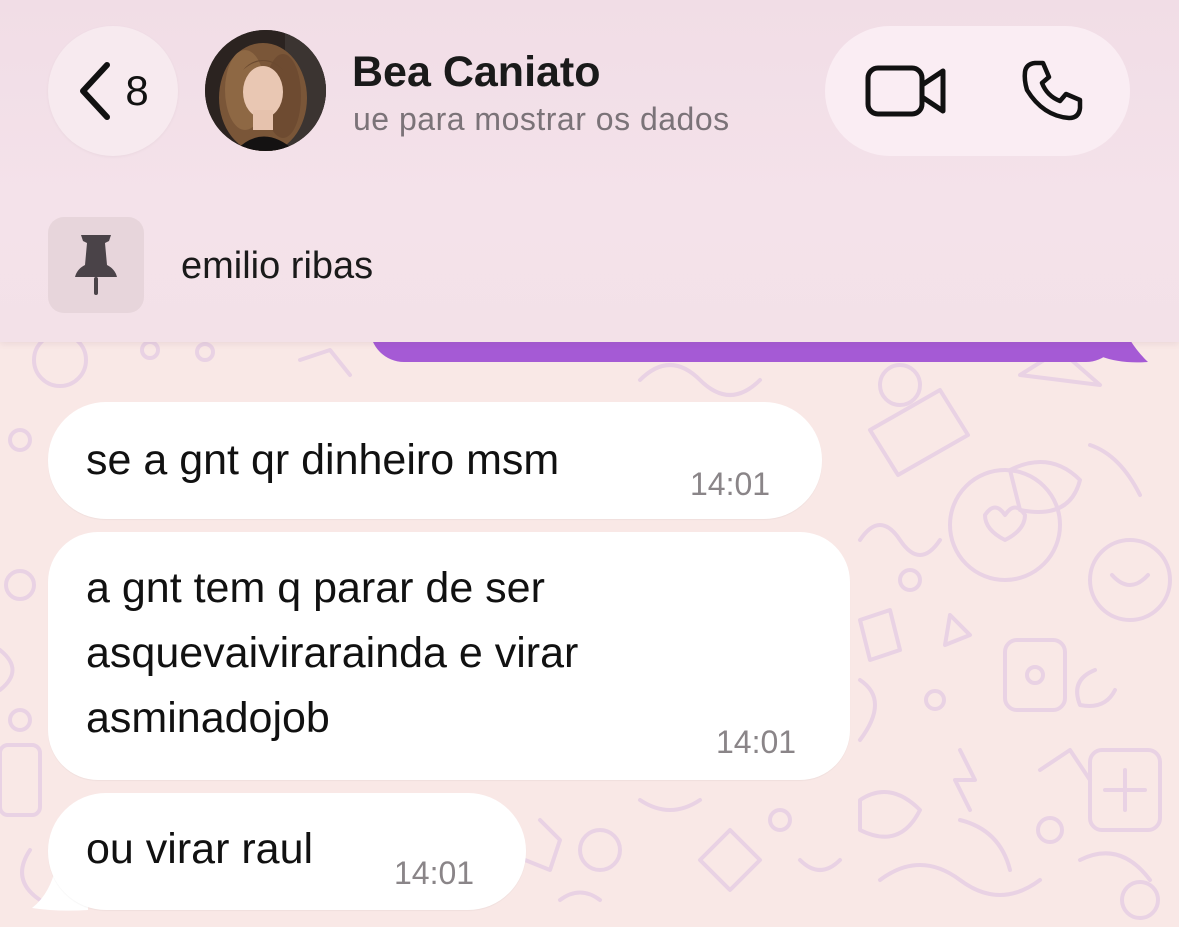 The width and height of the screenshot is (1179, 927). I want to click on back-button: 8, so click(113, 91).